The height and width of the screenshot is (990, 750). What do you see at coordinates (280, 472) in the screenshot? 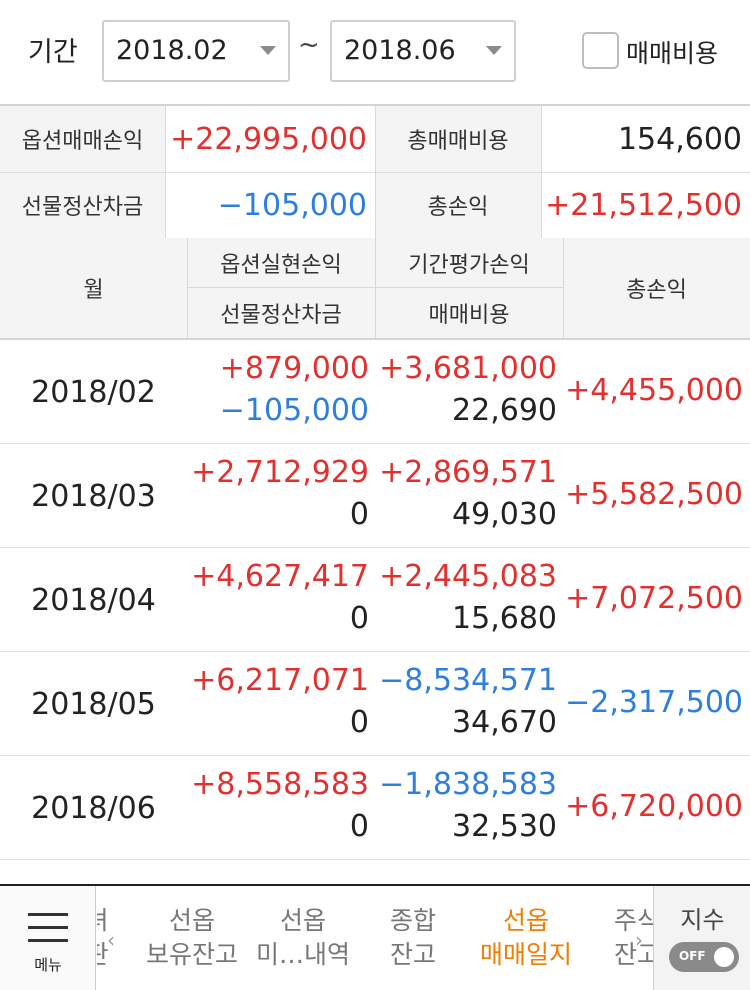
I see `row-realized-pl: +2,712,929` at bounding box center [280, 472].